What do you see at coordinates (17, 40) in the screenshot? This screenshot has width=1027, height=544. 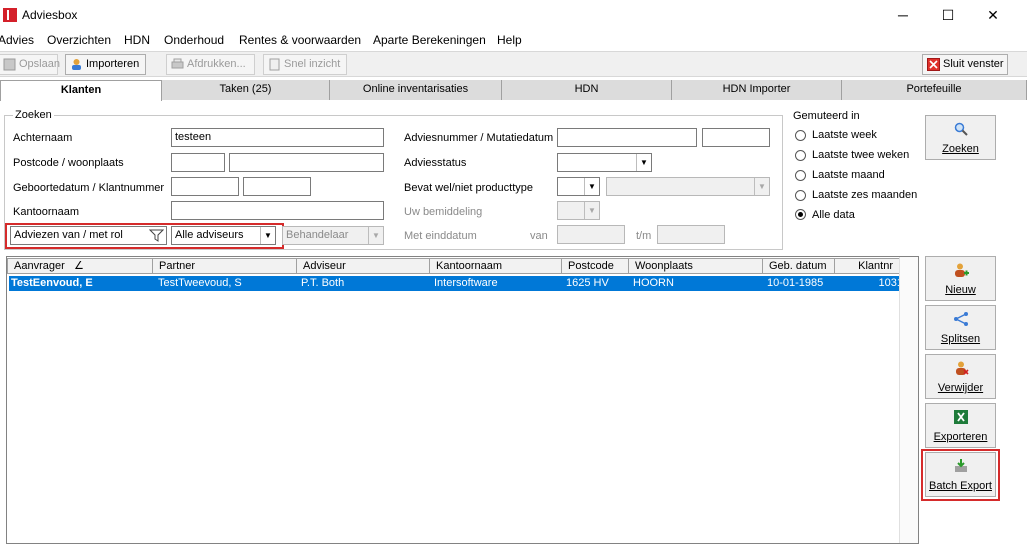 I see `menu-advies: Advies` at bounding box center [17, 40].